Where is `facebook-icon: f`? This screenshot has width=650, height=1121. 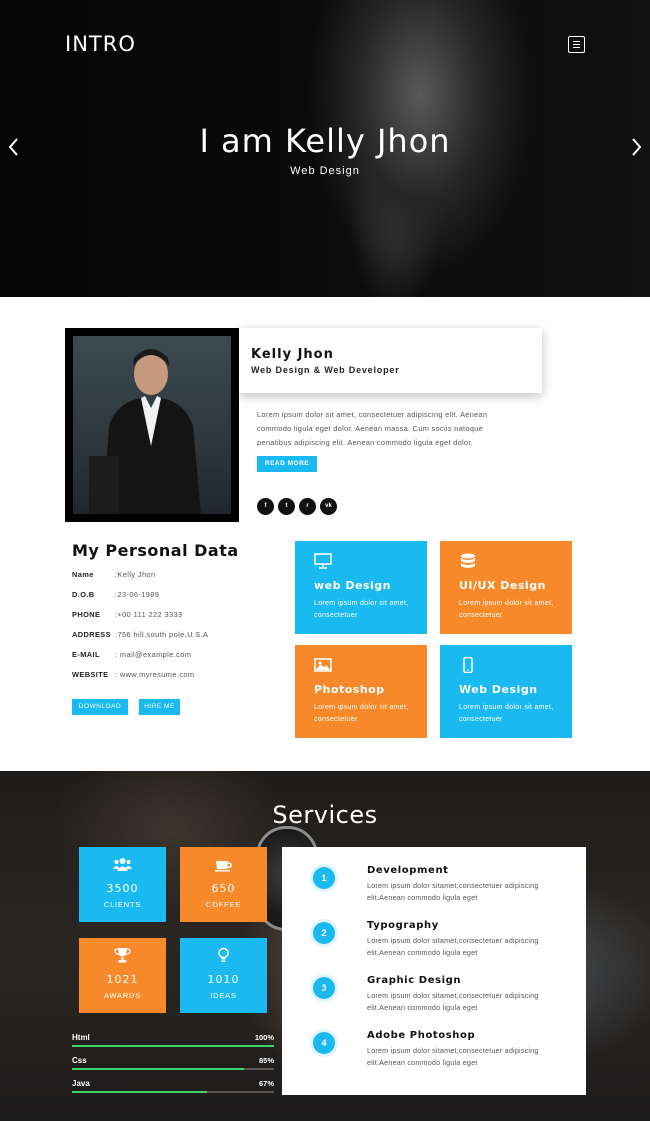
facebook-icon: f is located at coordinates (265, 506).